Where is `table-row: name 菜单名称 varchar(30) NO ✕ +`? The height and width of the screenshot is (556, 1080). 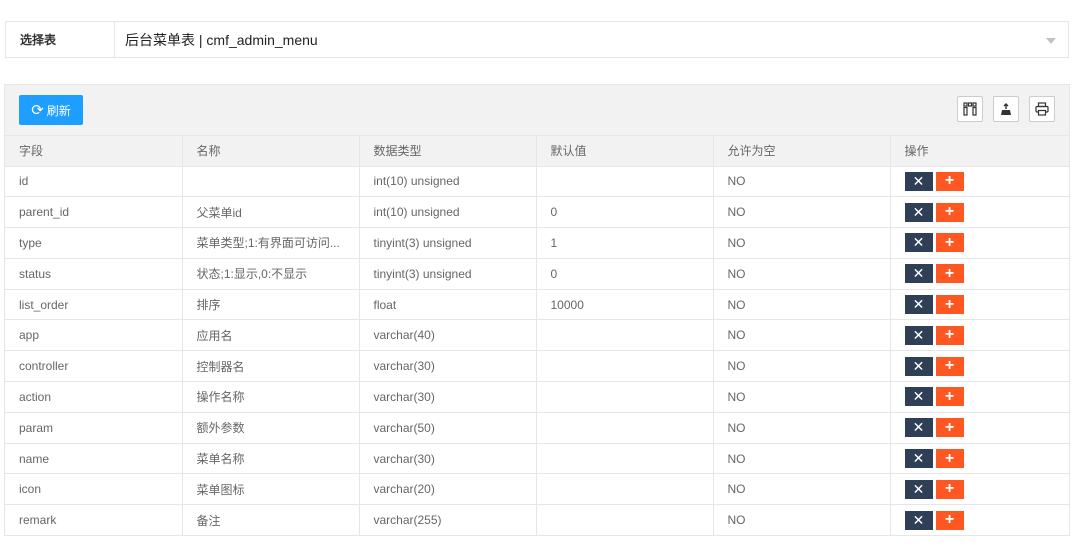
table-row: name 菜单名称 varchar(30) NO ✕ + is located at coordinates (537, 459).